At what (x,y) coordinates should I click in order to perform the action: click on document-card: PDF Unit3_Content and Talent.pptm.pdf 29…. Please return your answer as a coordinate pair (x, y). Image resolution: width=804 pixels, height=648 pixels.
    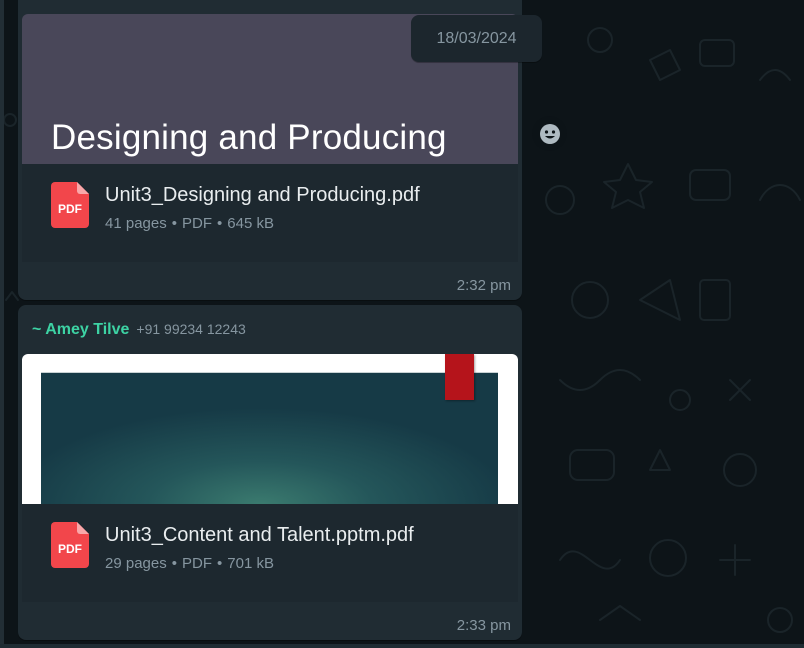
    Looking at the image, I should click on (270, 553).